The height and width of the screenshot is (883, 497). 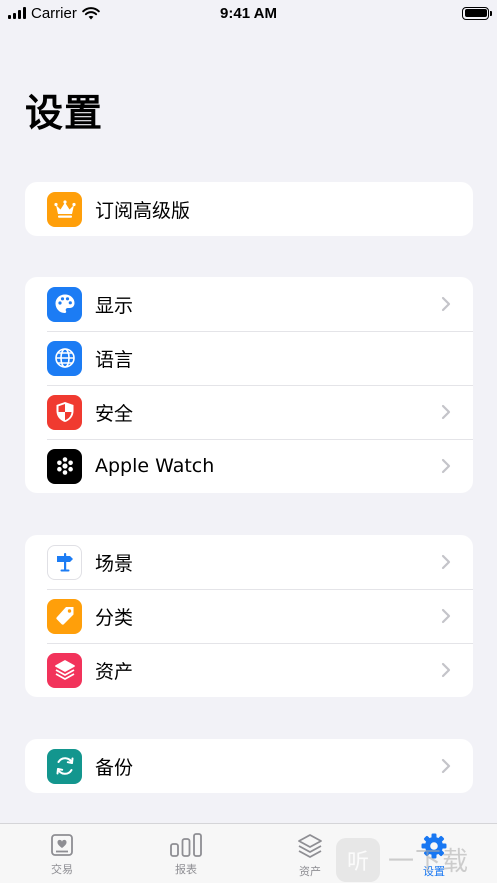 What do you see at coordinates (143, 210) in the screenshot?
I see `row-label: 订阅高级版` at bounding box center [143, 210].